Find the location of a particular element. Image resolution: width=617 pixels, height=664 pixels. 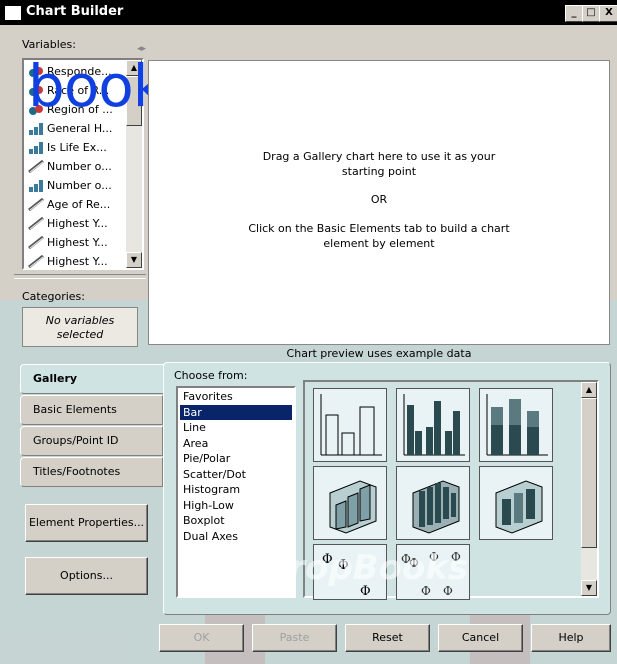

chart-type-item: Dual Axes is located at coordinates (236, 537).